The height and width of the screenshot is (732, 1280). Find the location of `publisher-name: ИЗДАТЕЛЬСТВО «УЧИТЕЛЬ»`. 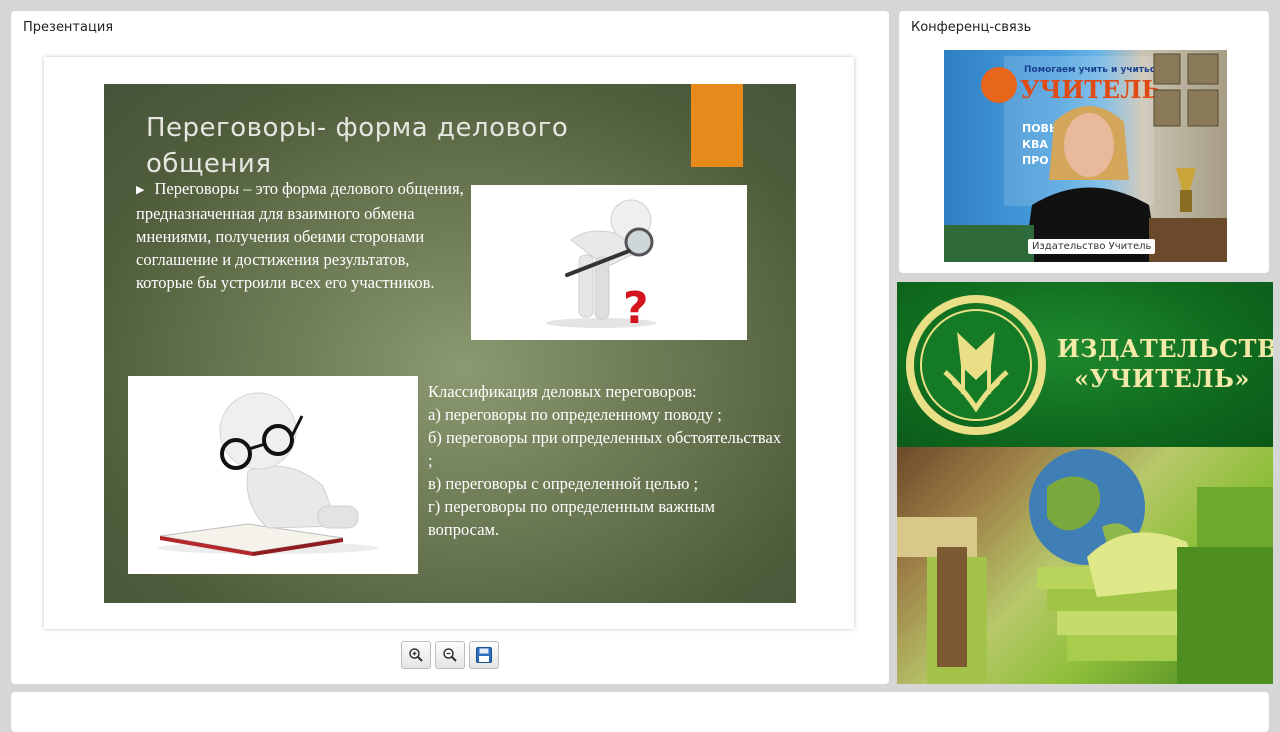

publisher-name: ИЗДАТЕЛЬСТВО «УЧИТЕЛЬ» is located at coordinates (1165, 364).